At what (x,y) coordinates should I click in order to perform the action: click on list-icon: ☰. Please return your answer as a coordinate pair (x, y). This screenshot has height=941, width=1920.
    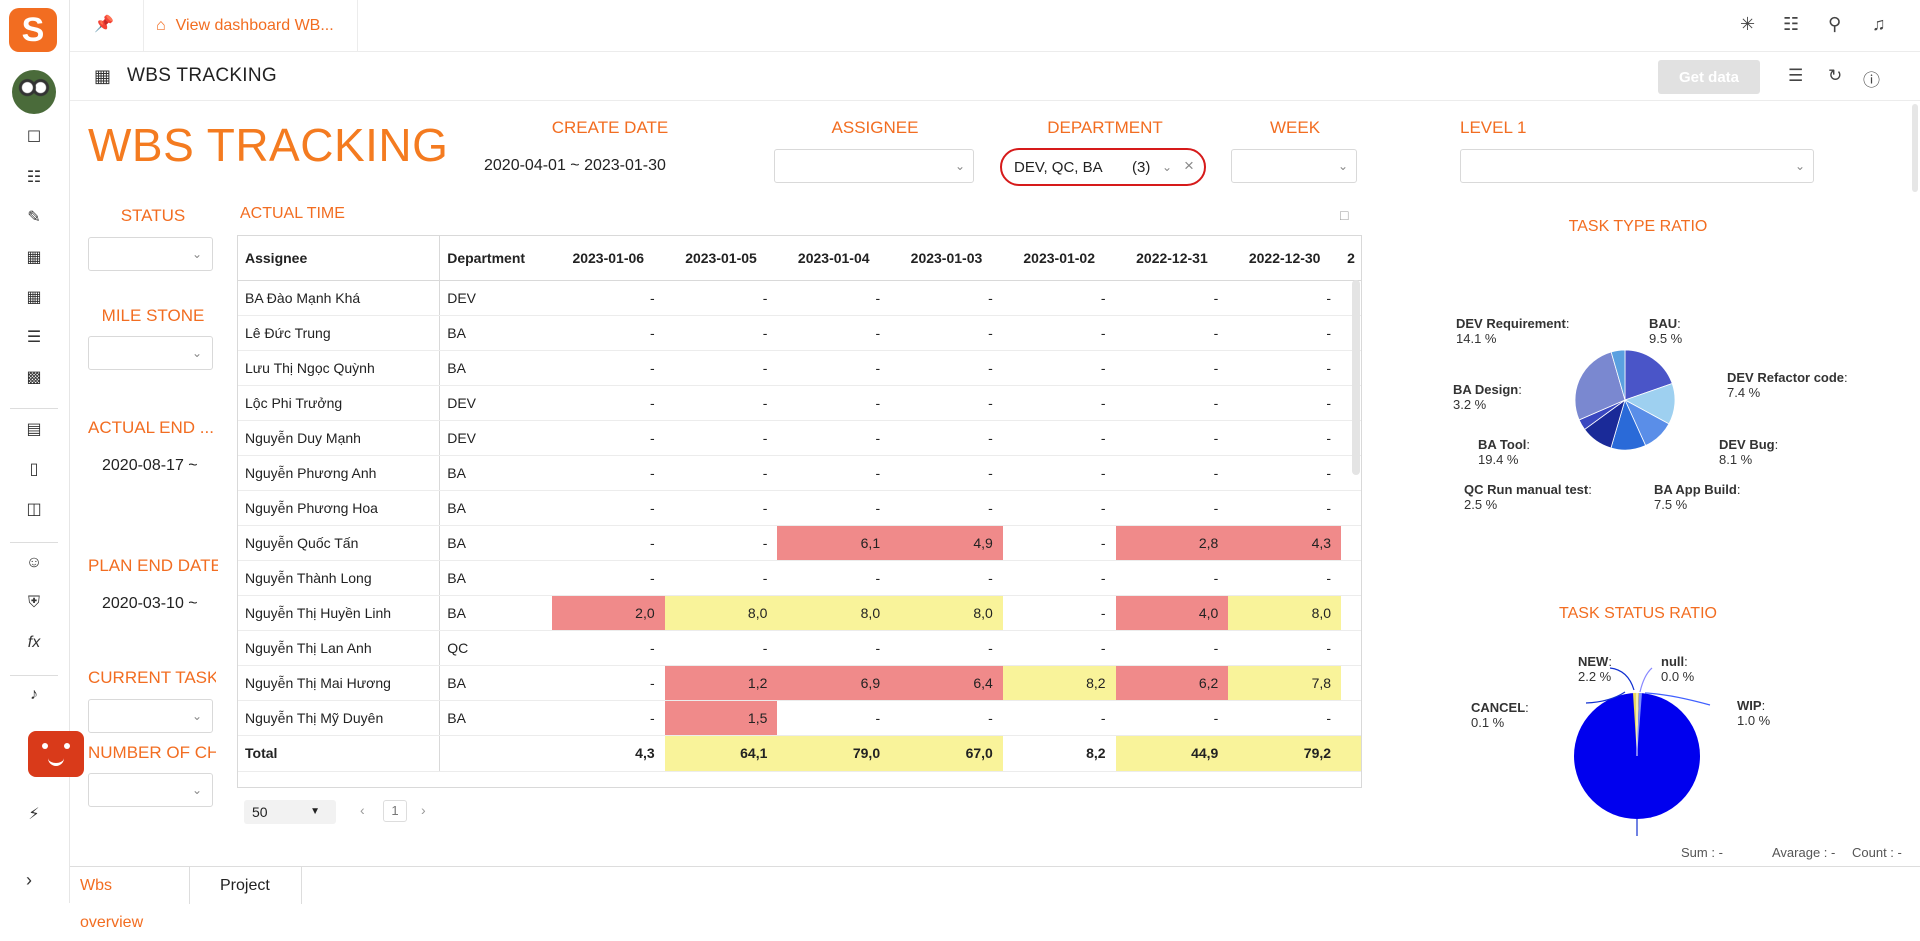
    Looking at the image, I should click on (34, 338).